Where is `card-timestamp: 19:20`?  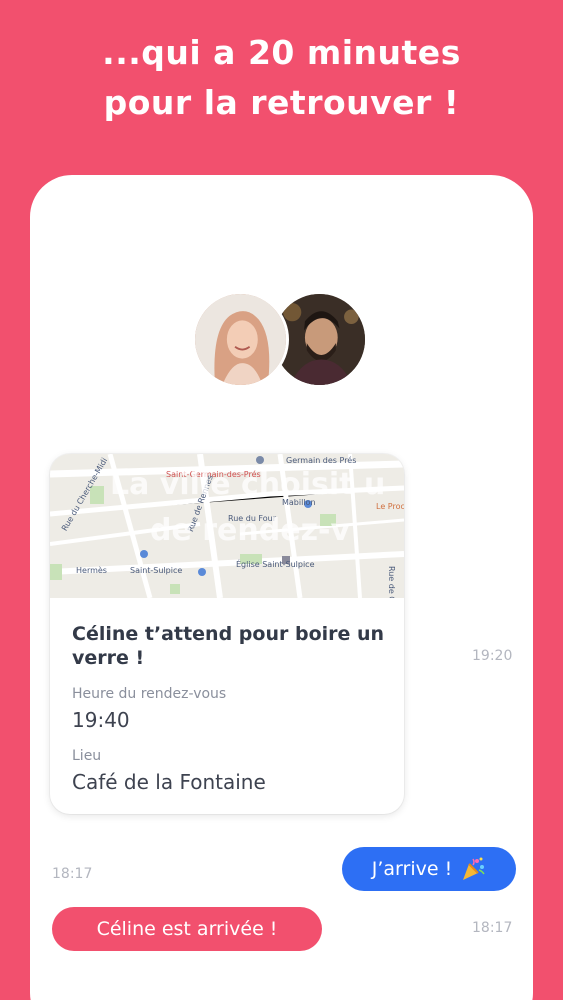 card-timestamp: 19:20 is located at coordinates (492, 656).